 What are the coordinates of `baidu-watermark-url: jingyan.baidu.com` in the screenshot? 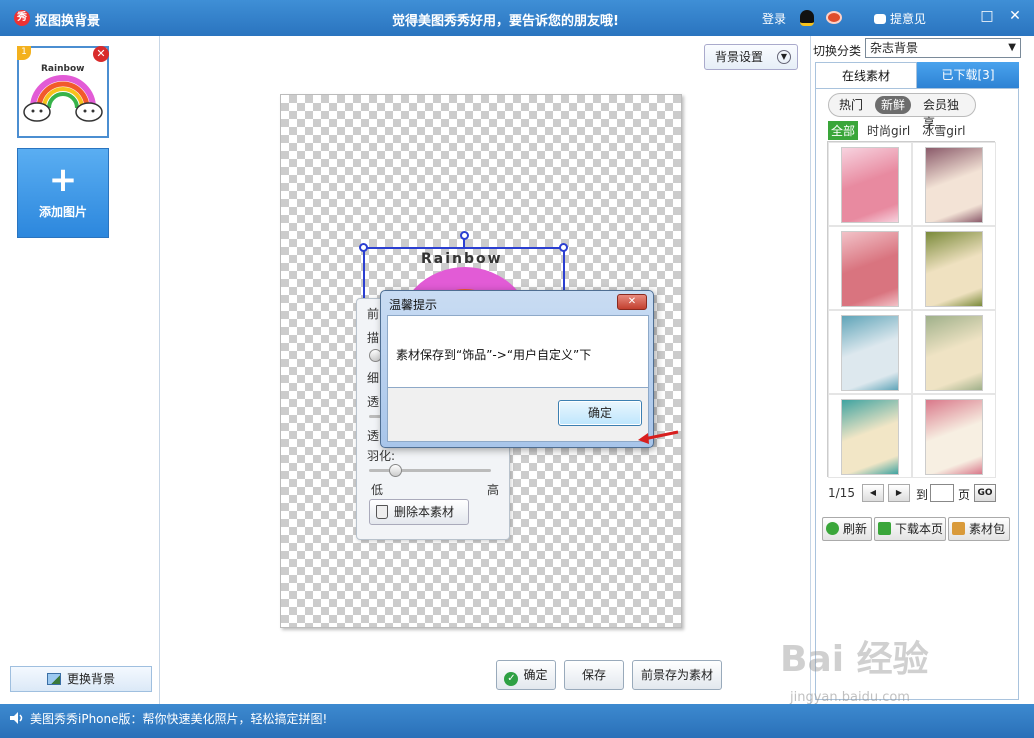 It's located at (850, 697).